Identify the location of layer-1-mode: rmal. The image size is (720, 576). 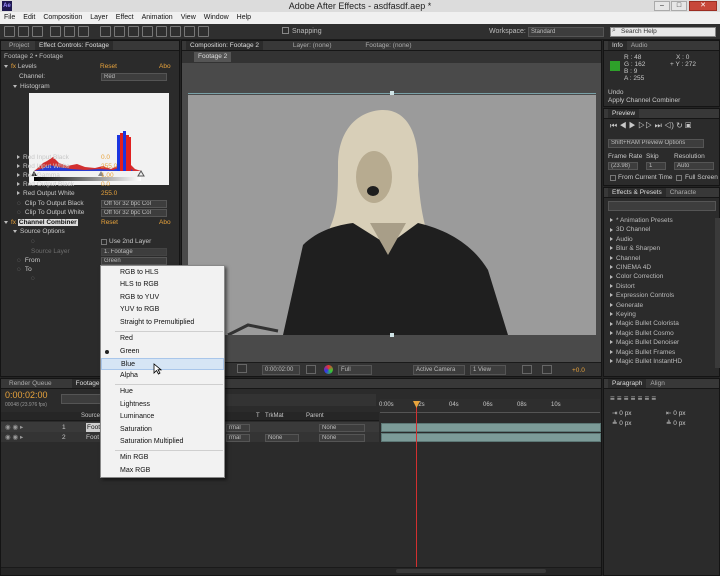
(238, 428).